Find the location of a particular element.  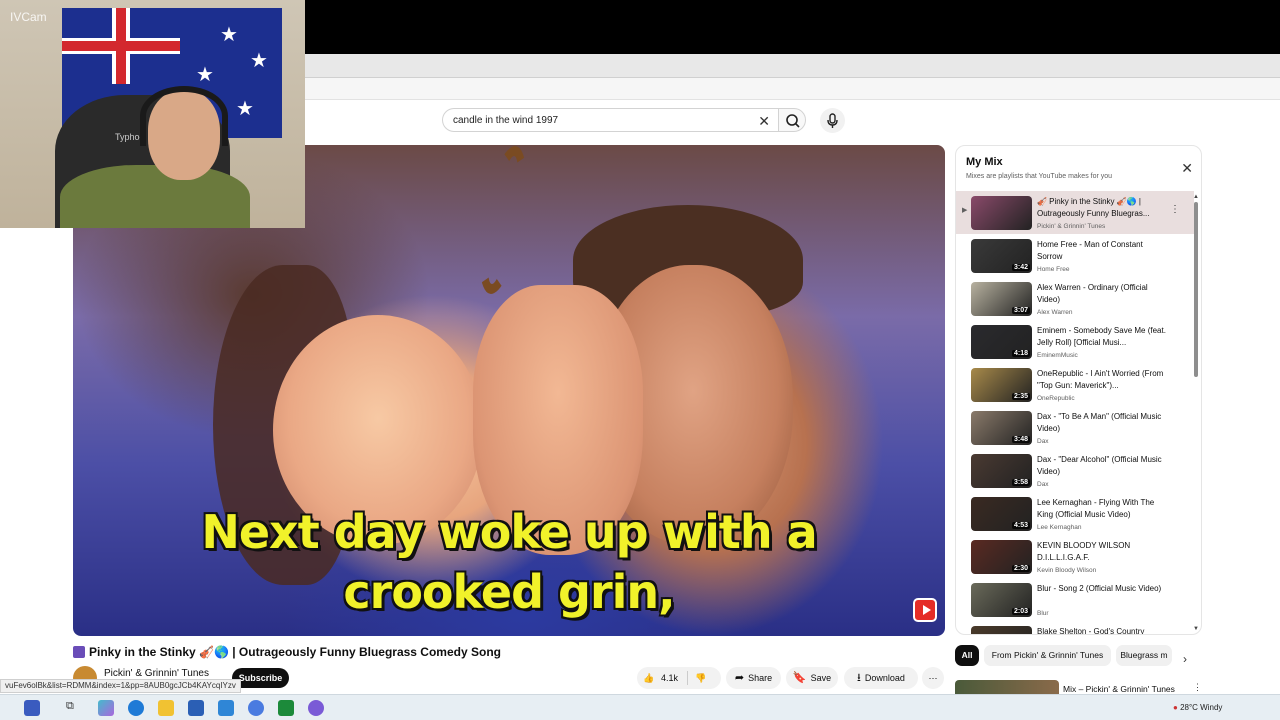

duration-badge: 3:58 is located at coordinates (1020, 482).